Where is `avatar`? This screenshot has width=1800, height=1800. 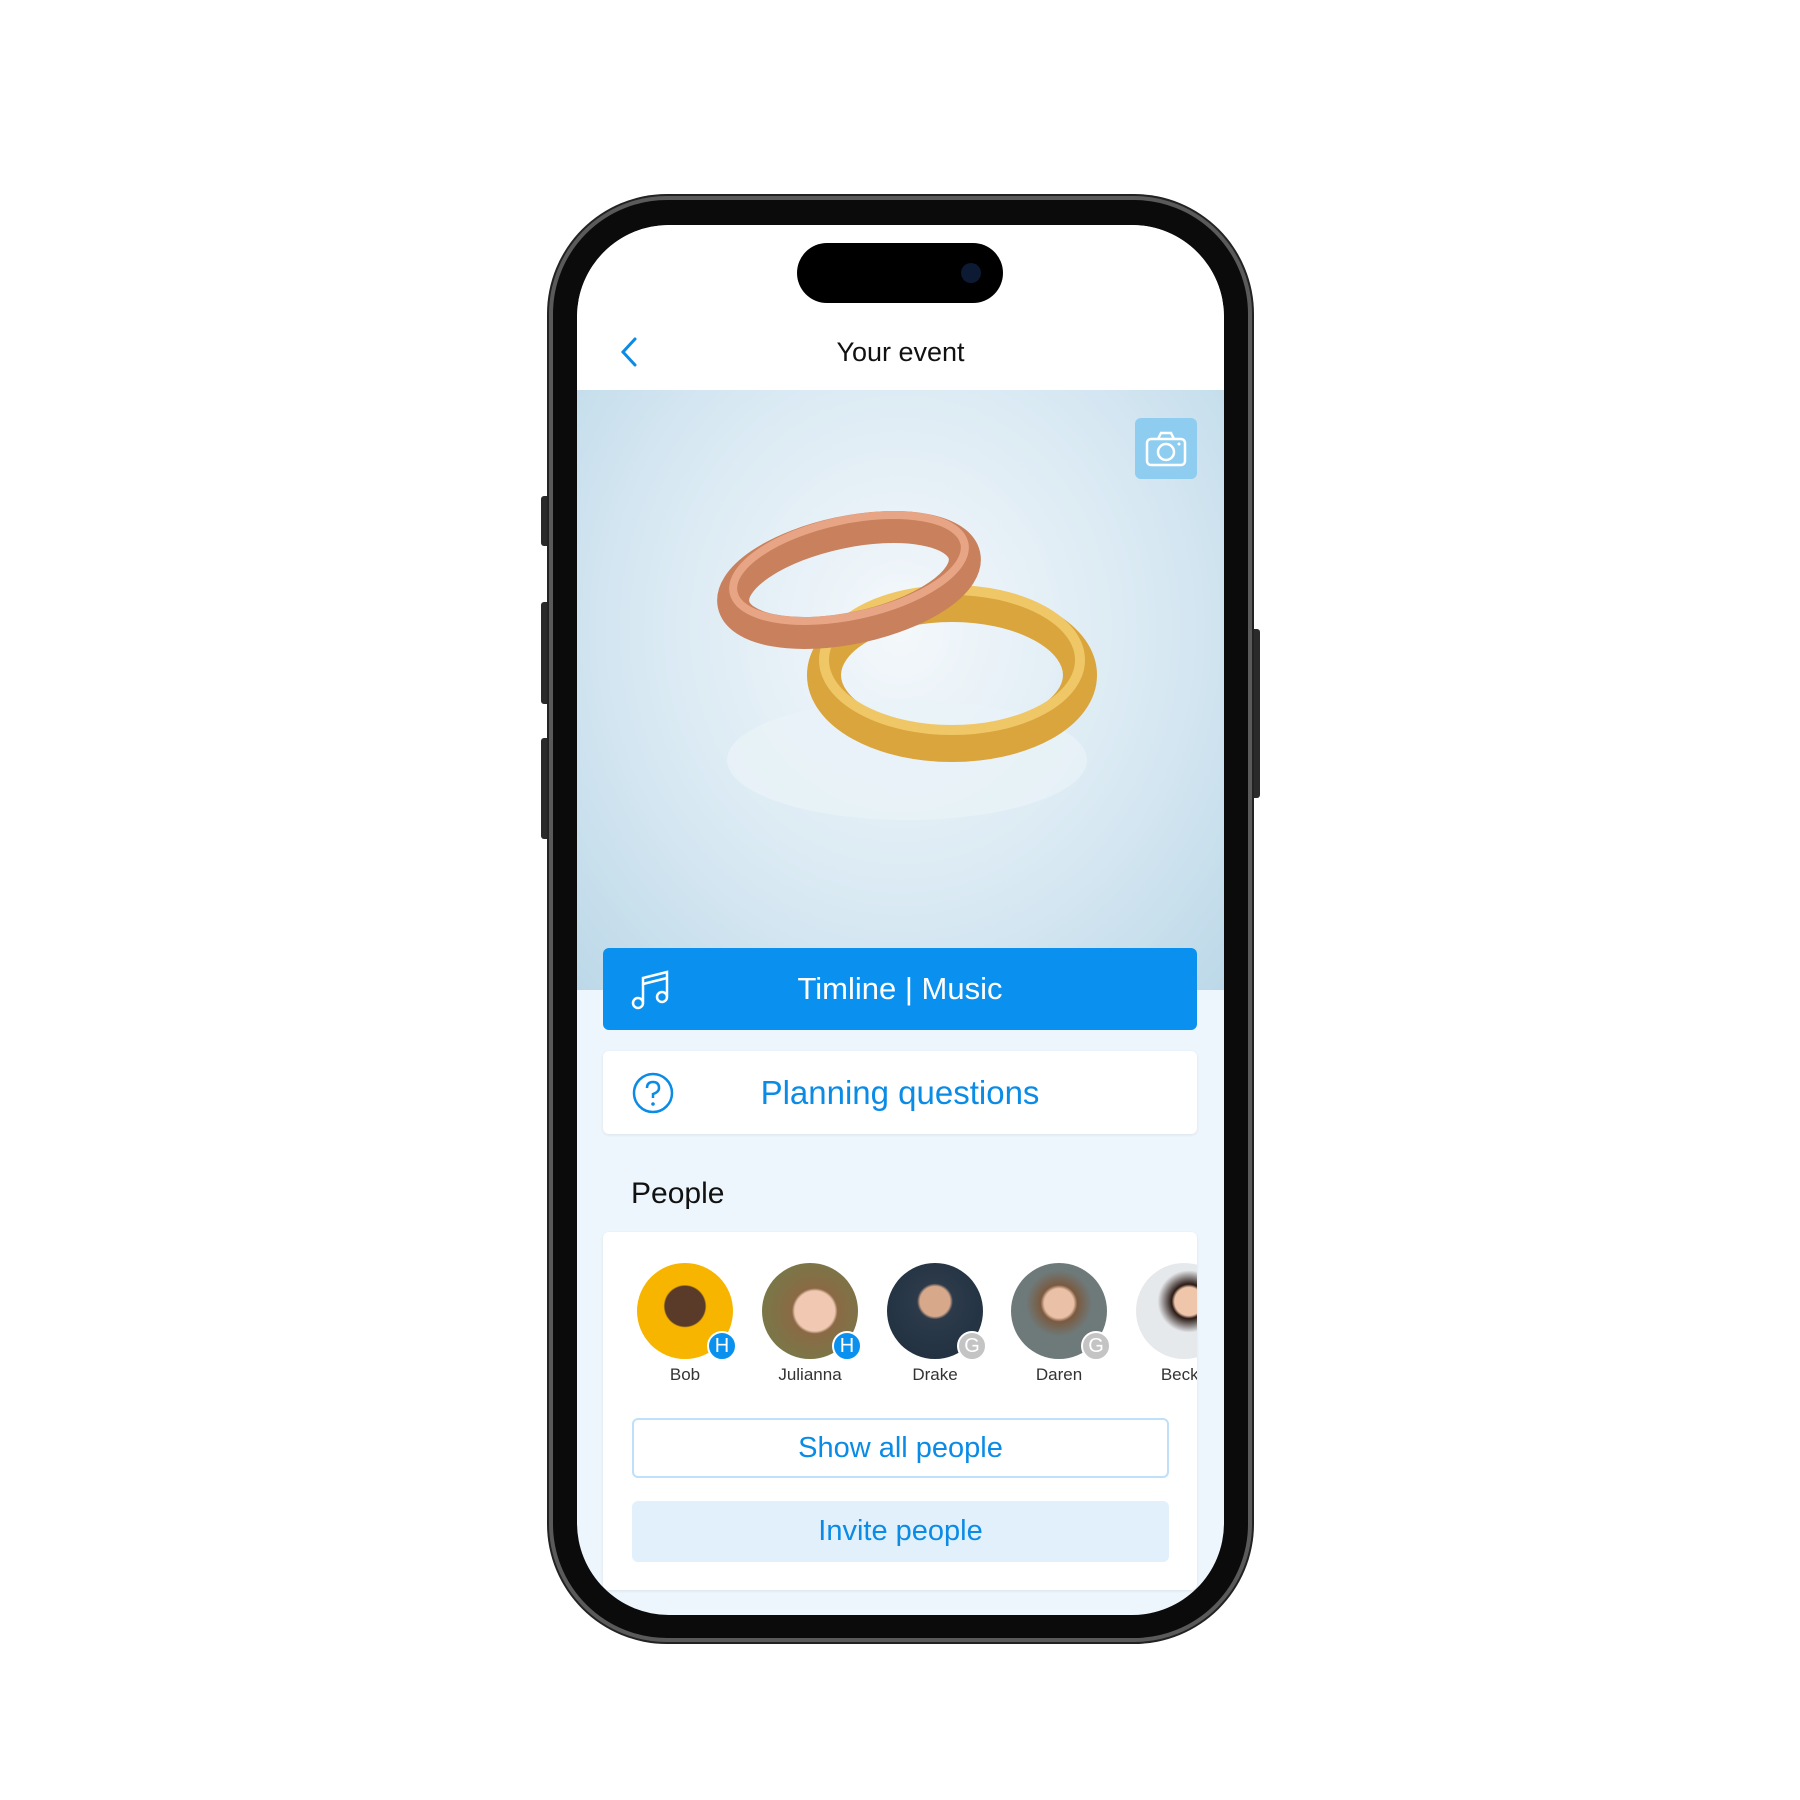
avatar is located at coordinates (1166, 1311).